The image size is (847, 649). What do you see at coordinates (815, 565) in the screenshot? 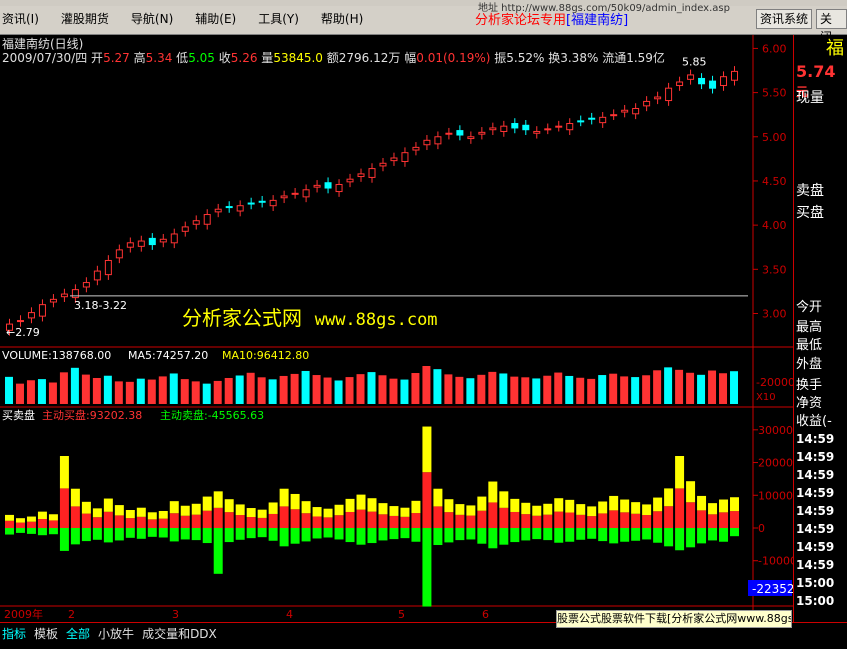
I see `tick-time: 14:59` at bounding box center [815, 565].